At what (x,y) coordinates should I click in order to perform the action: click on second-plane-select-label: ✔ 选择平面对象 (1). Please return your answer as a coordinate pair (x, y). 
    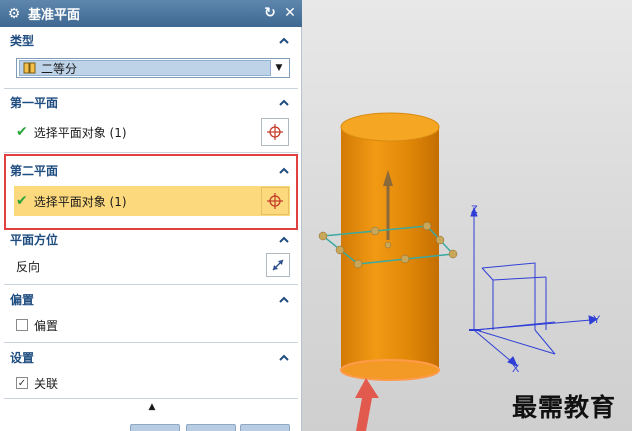
    Looking at the image, I should click on (71, 201).